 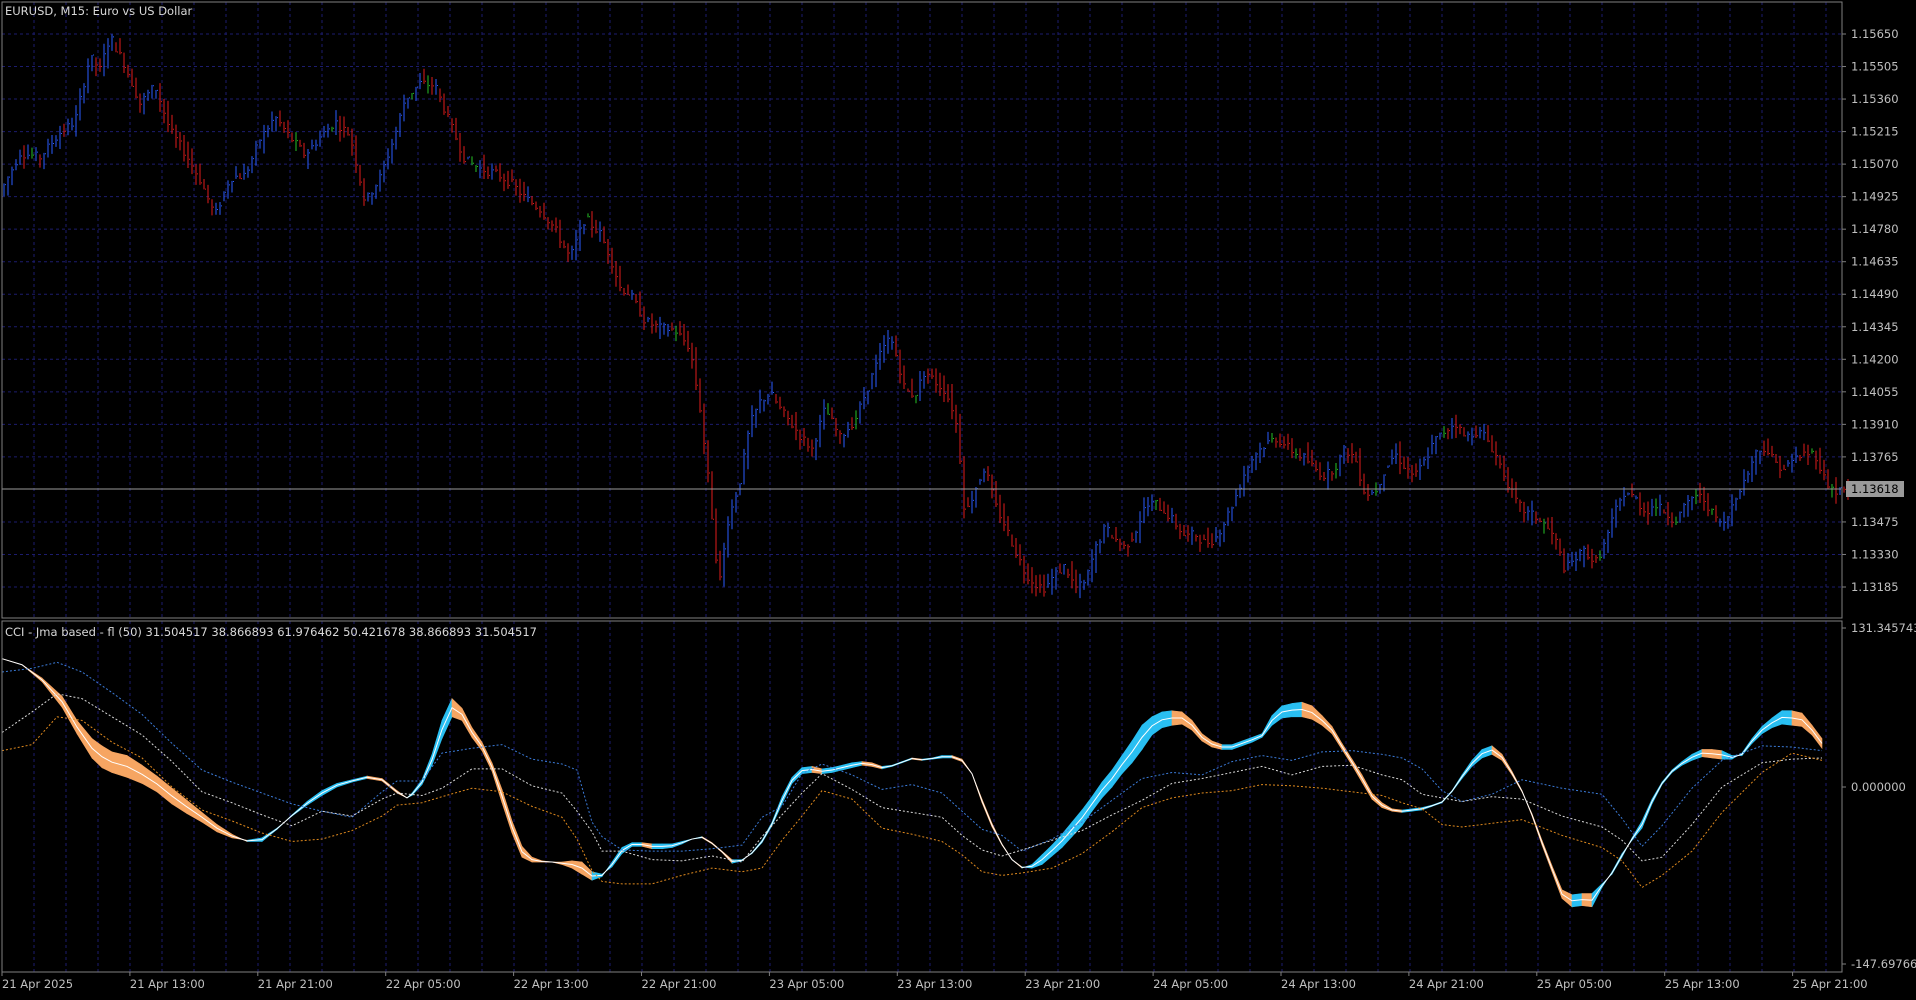 What do you see at coordinates (1875, 262) in the screenshot?
I see `price-tick-label: 1.14635` at bounding box center [1875, 262].